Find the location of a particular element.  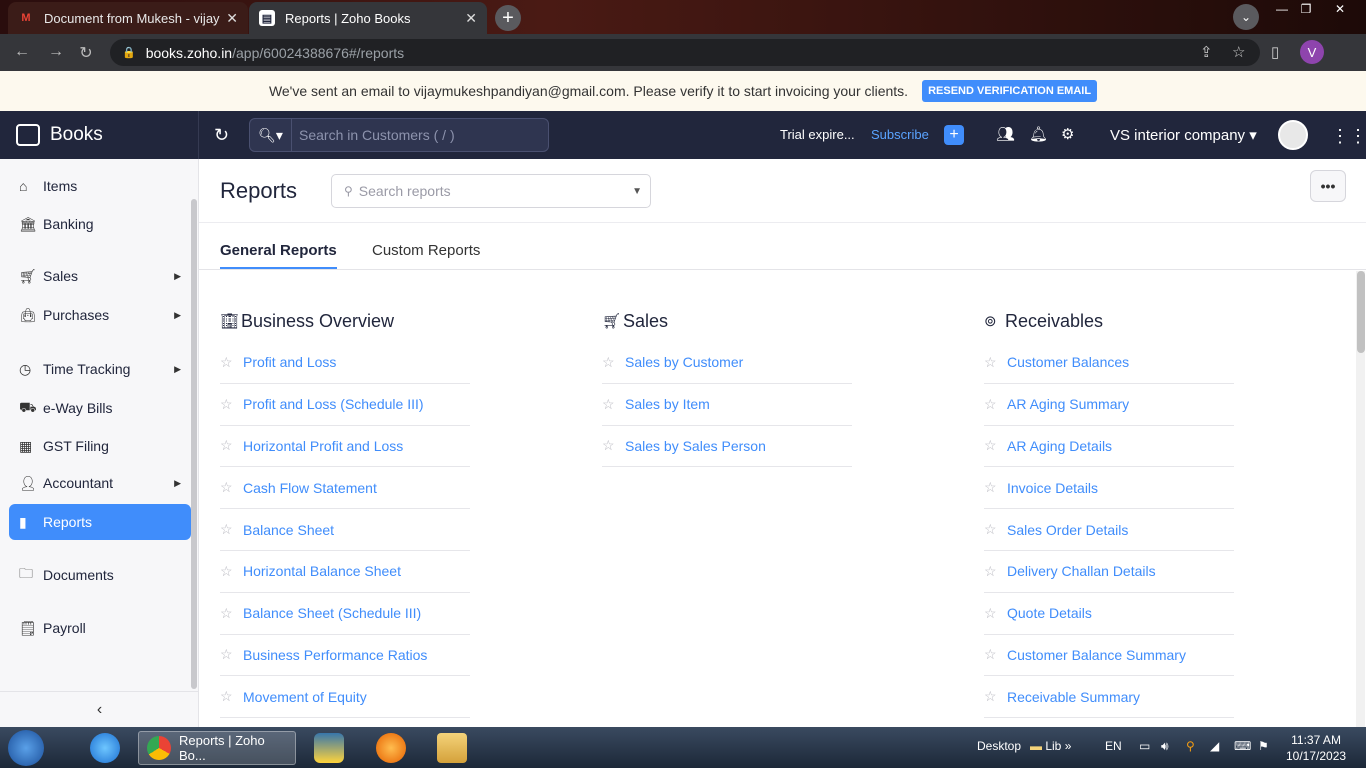

recent-activity-icon: ↻ is located at coordinates (221, 135).